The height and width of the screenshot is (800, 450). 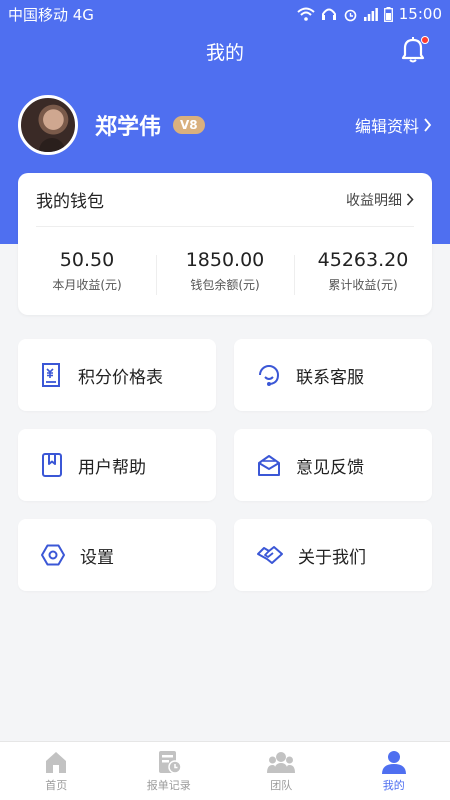 I want to click on navigation-bar: 我的, so click(x=225, y=51).